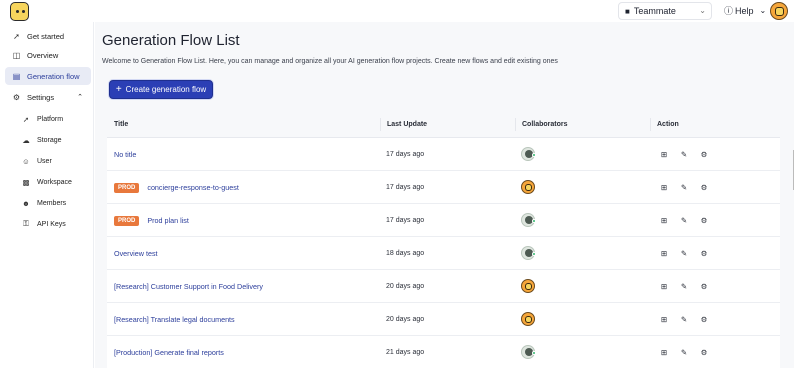 This screenshot has height=368, width=794. I want to click on flow-title-cell: Overview test, so click(136, 253).